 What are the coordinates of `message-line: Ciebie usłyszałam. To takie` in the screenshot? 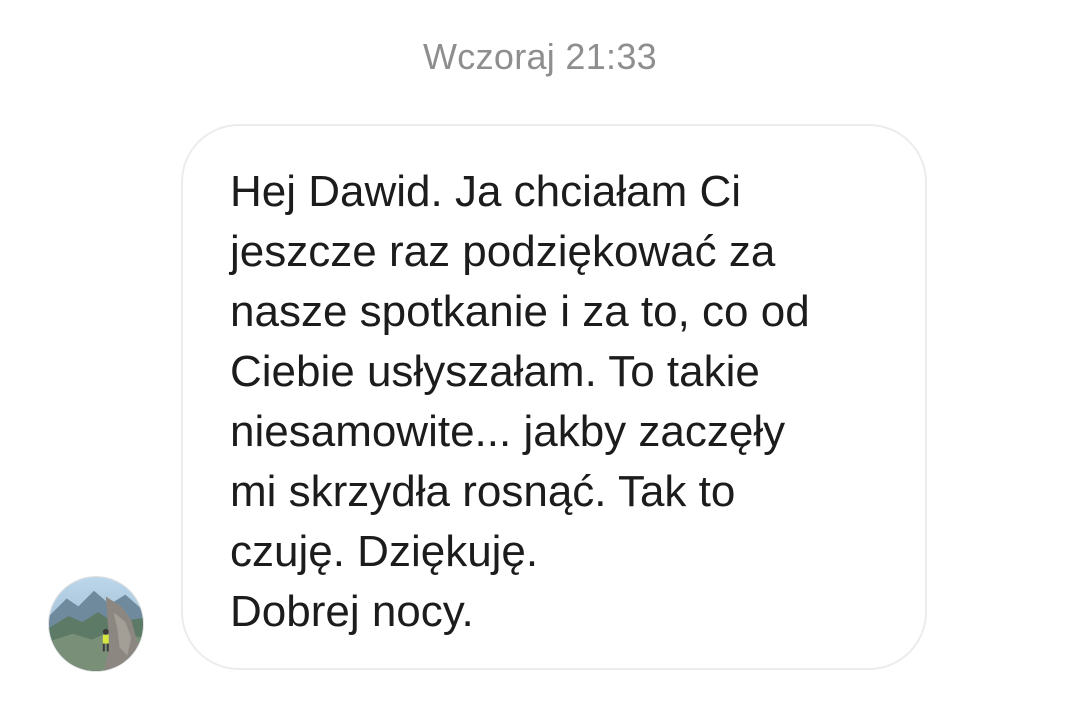 It's located at (495, 371).